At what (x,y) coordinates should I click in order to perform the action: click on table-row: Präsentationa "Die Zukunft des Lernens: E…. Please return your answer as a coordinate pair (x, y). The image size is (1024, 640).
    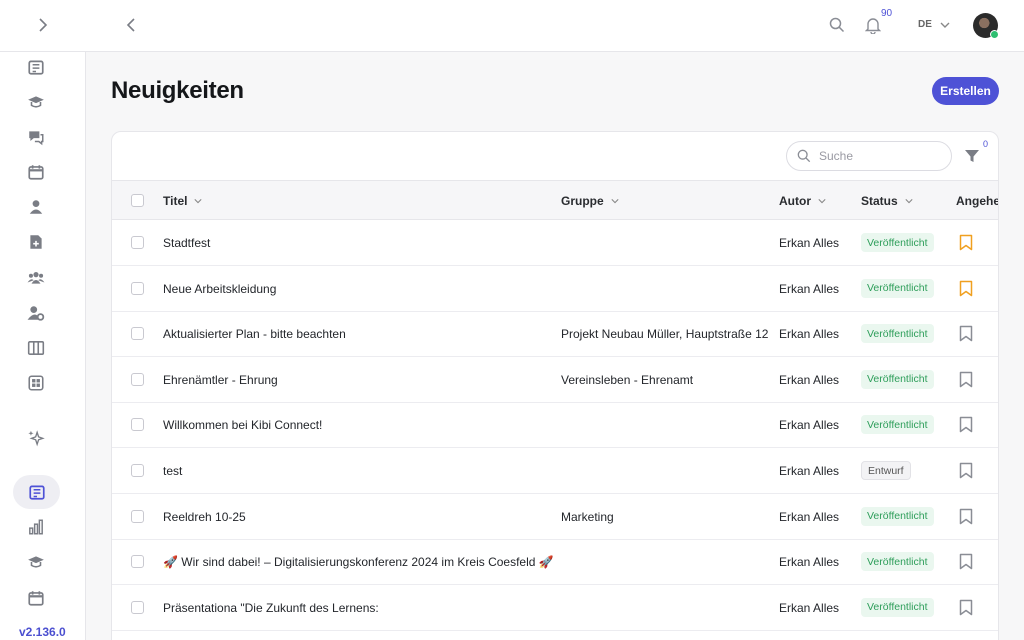
    Looking at the image, I should click on (555, 608).